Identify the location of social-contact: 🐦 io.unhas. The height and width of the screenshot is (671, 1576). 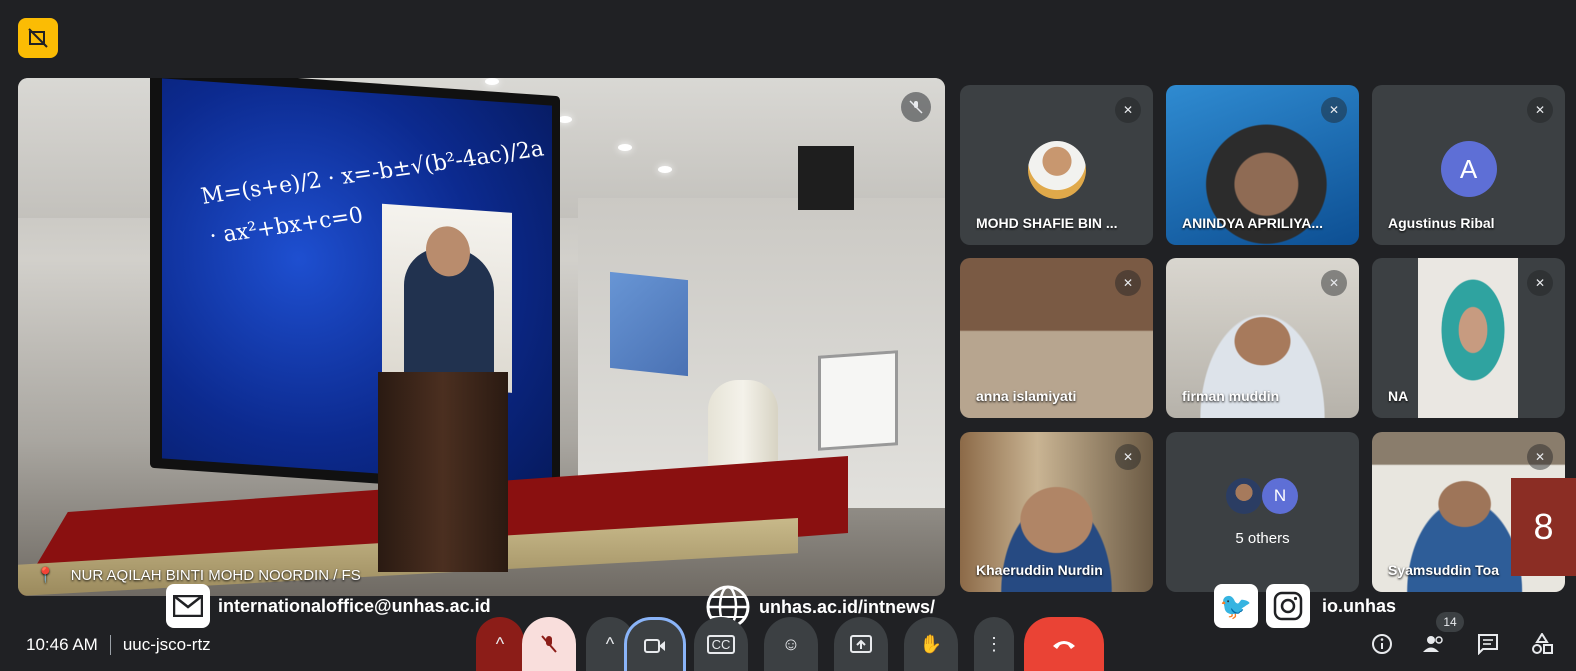
(1305, 606).